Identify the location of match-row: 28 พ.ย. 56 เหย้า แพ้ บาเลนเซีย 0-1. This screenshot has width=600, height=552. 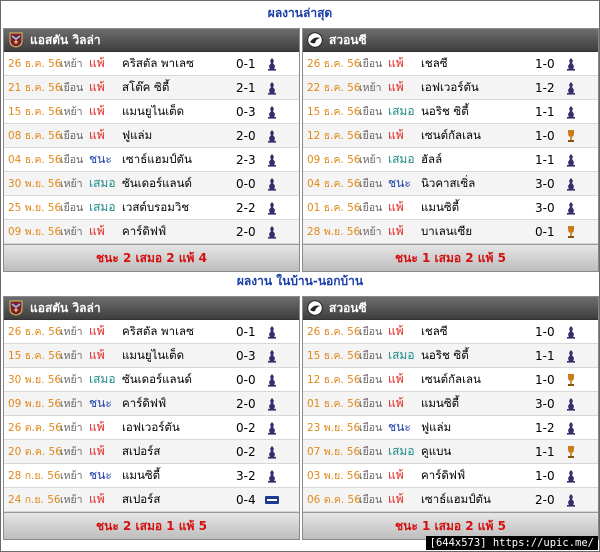
(450, 232).